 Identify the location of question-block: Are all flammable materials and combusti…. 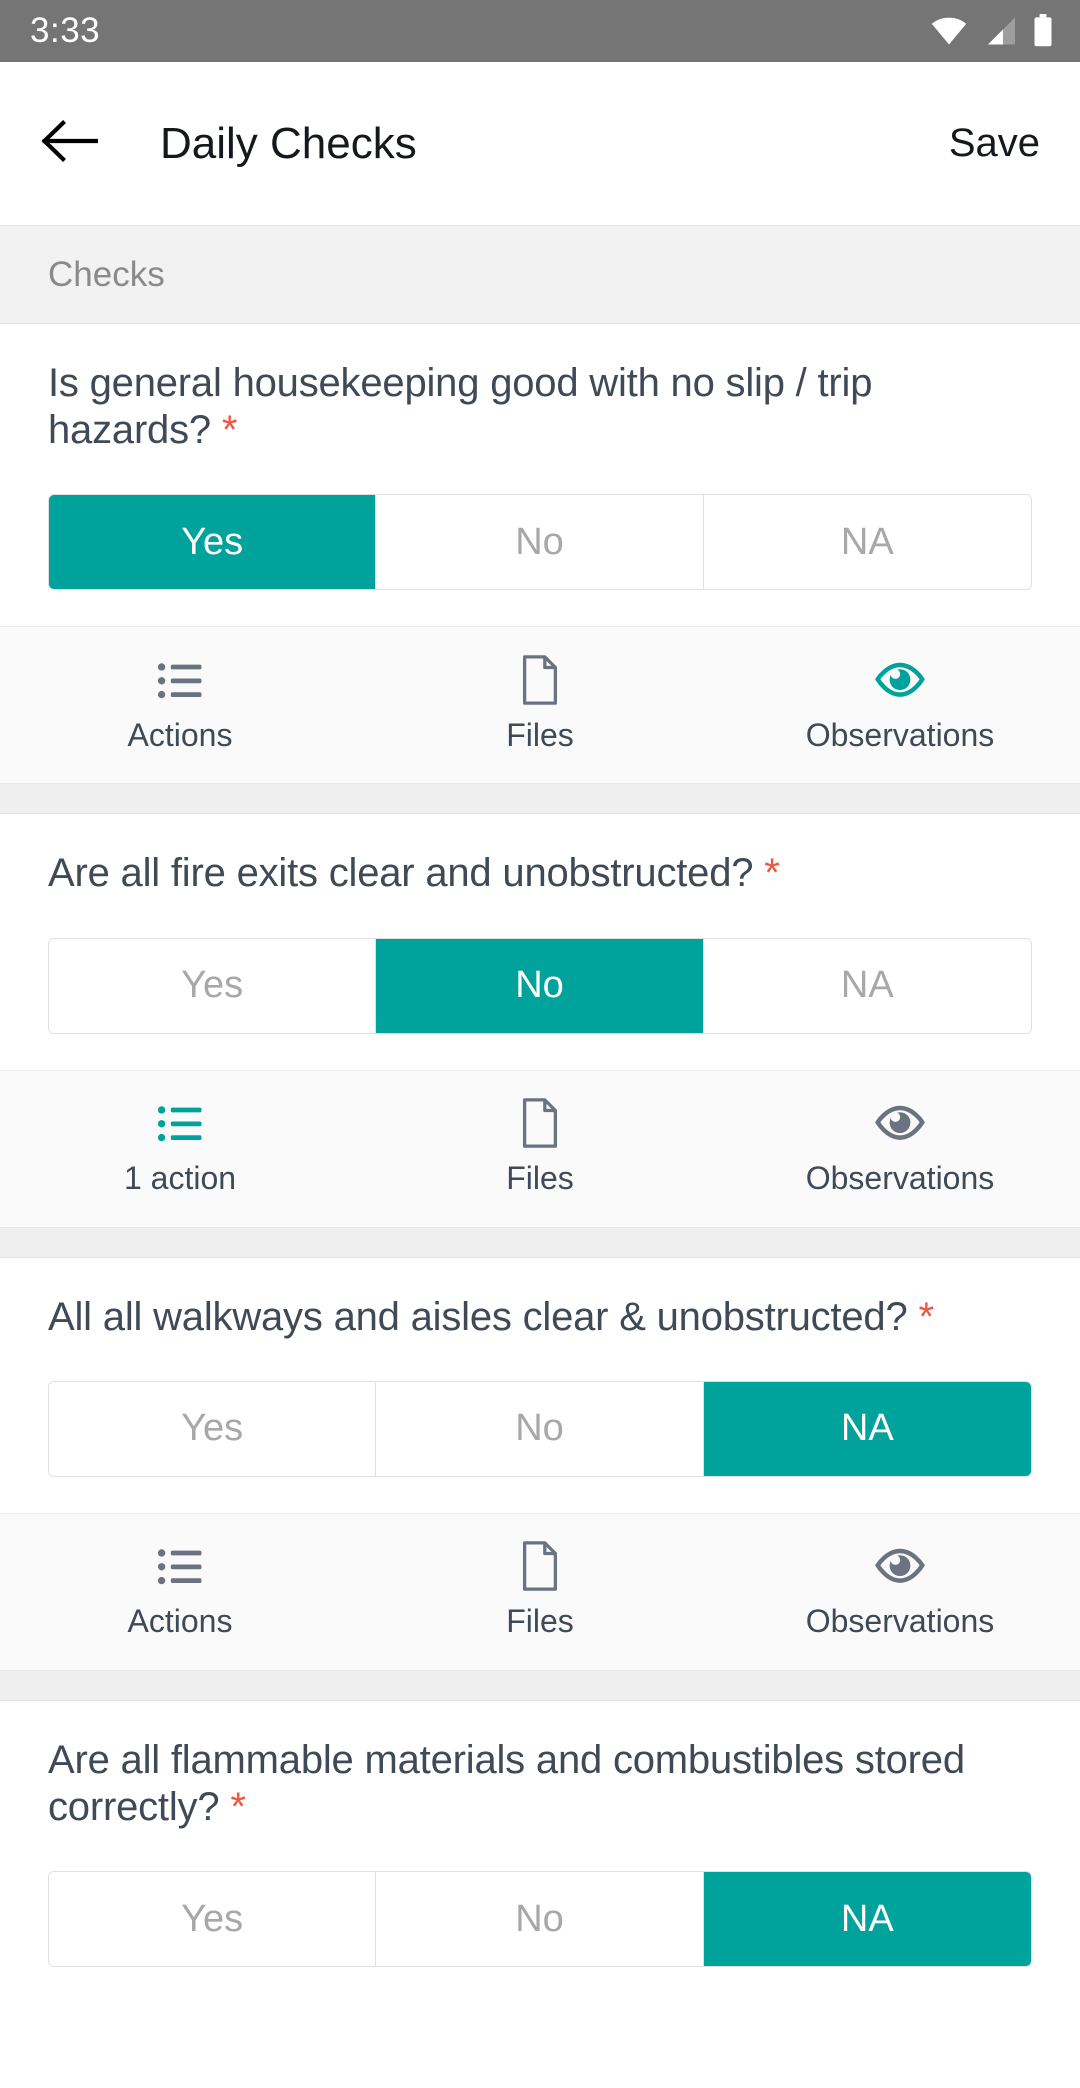
(540, 1852).